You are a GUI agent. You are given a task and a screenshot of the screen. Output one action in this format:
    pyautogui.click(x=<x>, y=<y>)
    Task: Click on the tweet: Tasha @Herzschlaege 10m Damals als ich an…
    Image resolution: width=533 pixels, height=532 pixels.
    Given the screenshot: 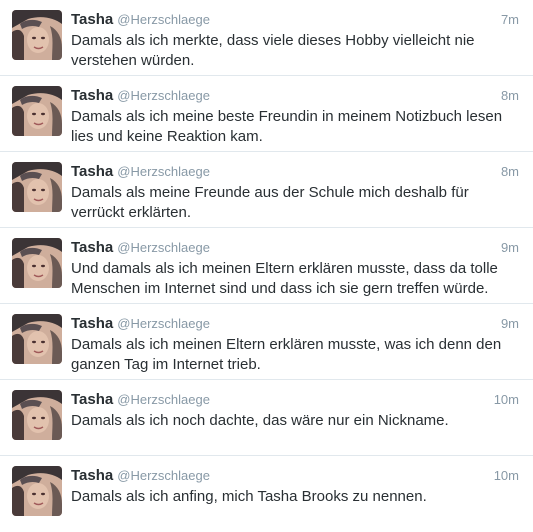 What is the action you would take?
    pyautogui.click(x=266, y=494)
    